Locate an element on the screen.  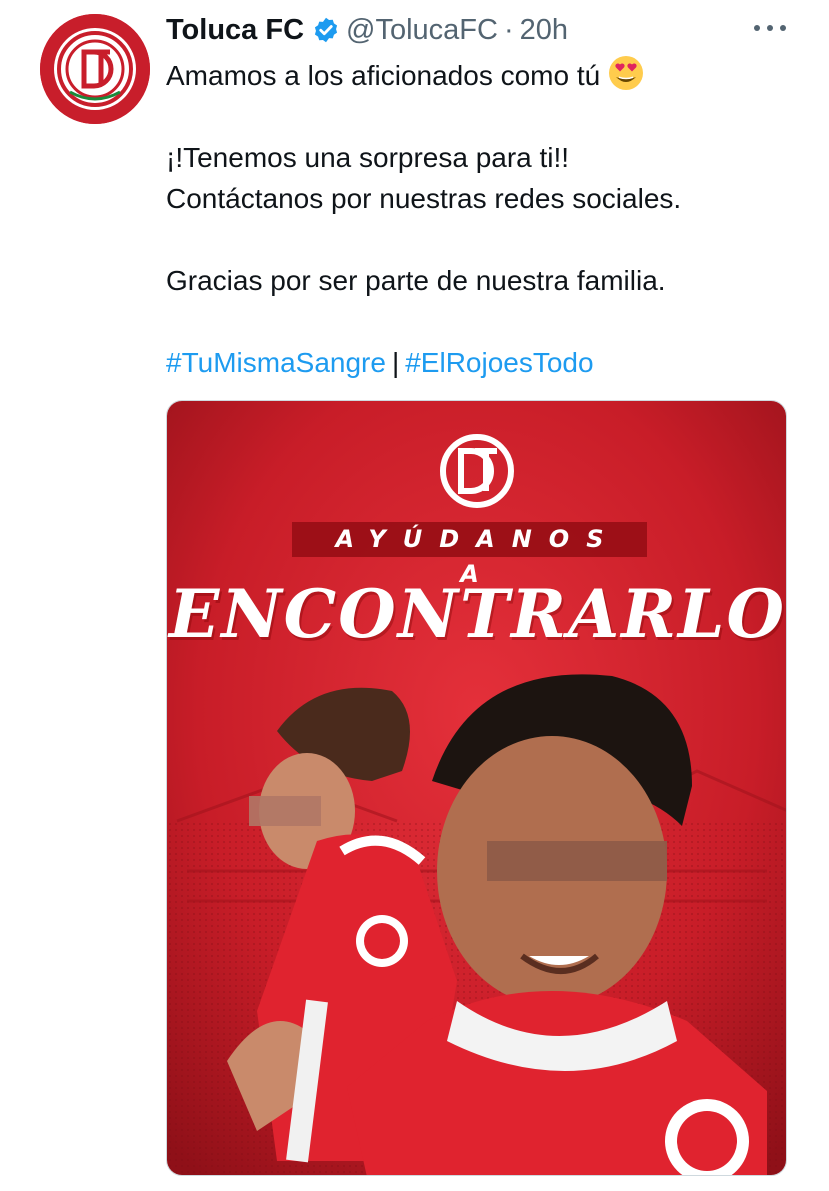
author-name: Toluca FC is located at coordinates (235, 30).